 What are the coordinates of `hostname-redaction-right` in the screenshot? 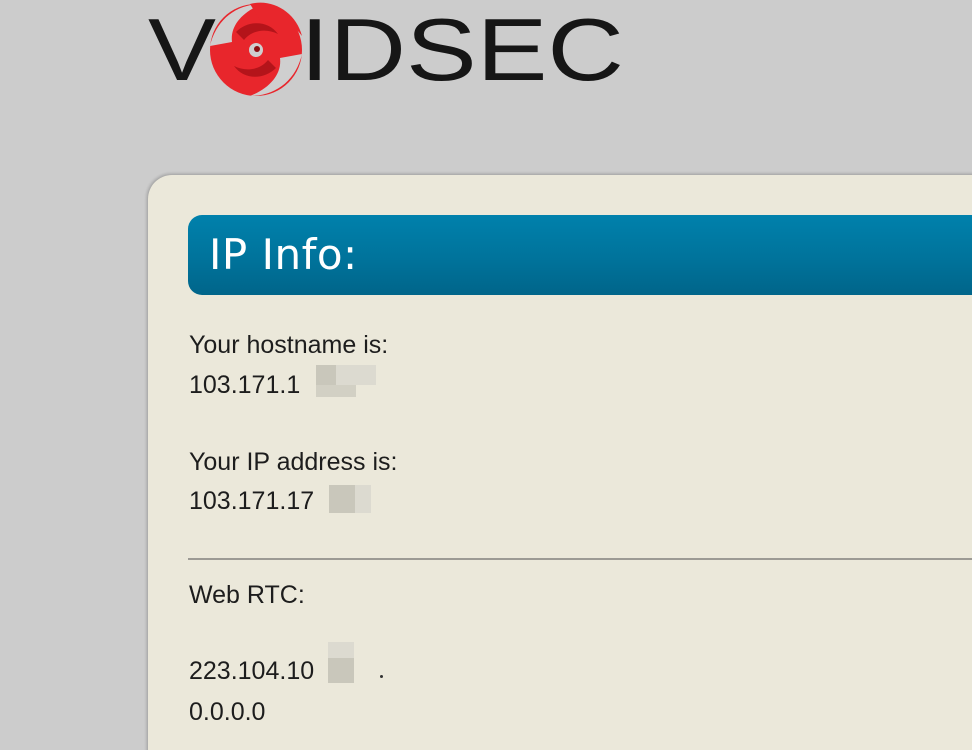 It's located at (356, 375).